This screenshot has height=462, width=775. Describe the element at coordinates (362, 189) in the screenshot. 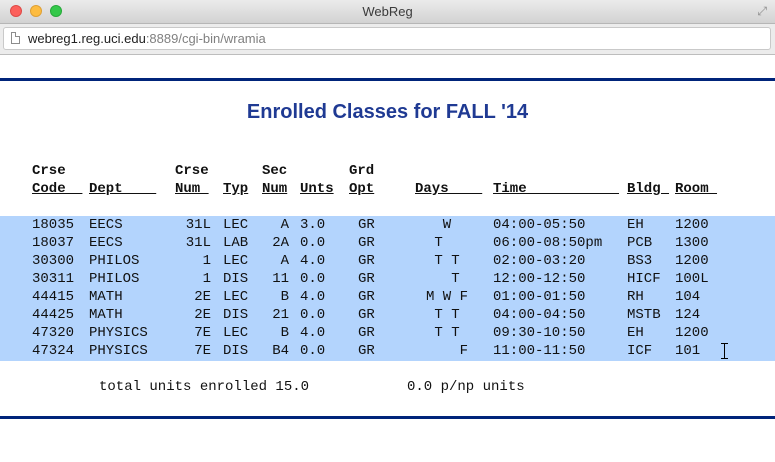

I see `column-header-bottom: Opt` at that location.